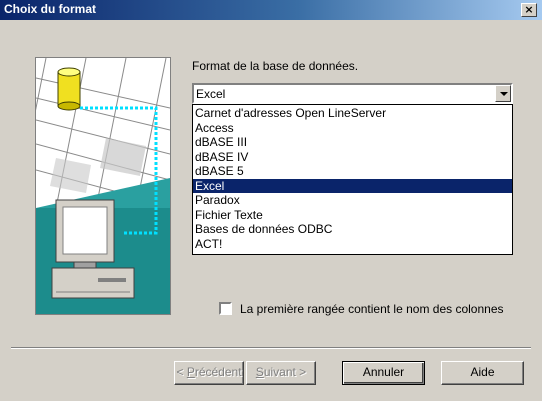 This screenshot has height=401, width=542. What do you see at coordinates (209, 373) in the screenshot?
I see `back-button: < Précédent` at bounding box center [209, 373].